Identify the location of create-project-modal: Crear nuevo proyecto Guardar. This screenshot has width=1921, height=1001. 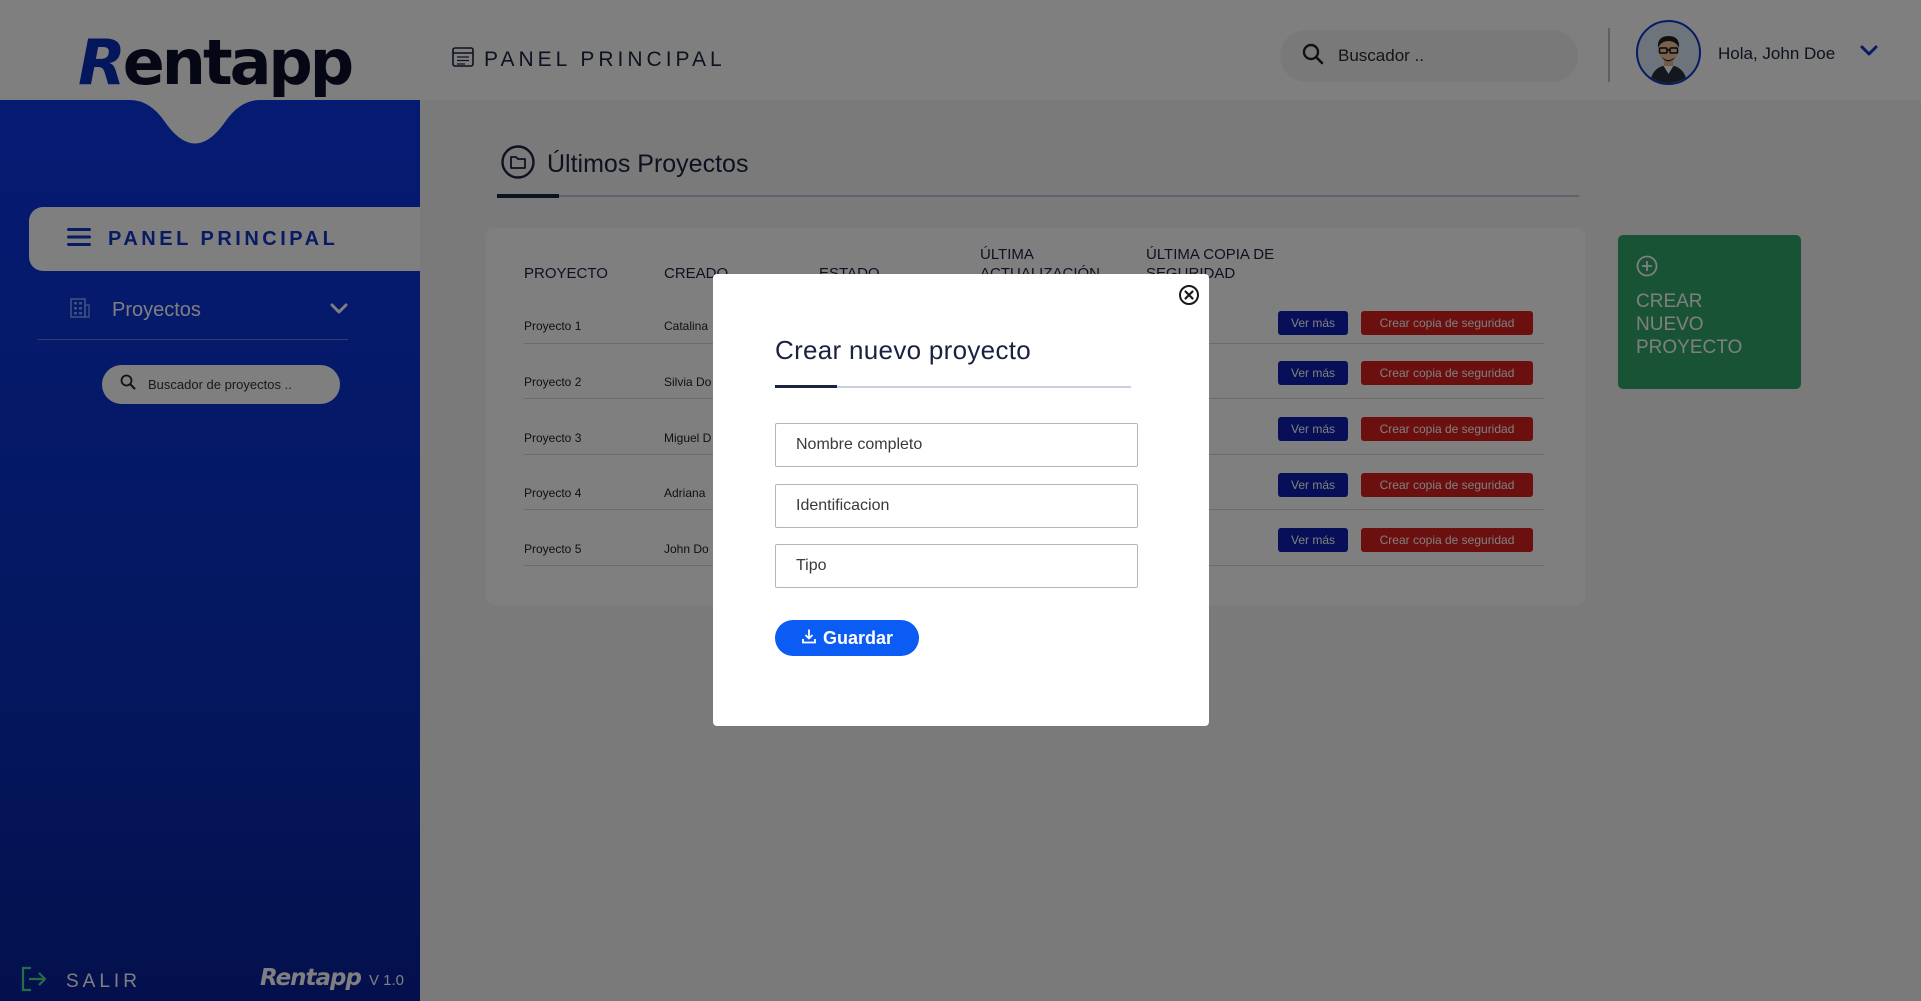
(961, 500).